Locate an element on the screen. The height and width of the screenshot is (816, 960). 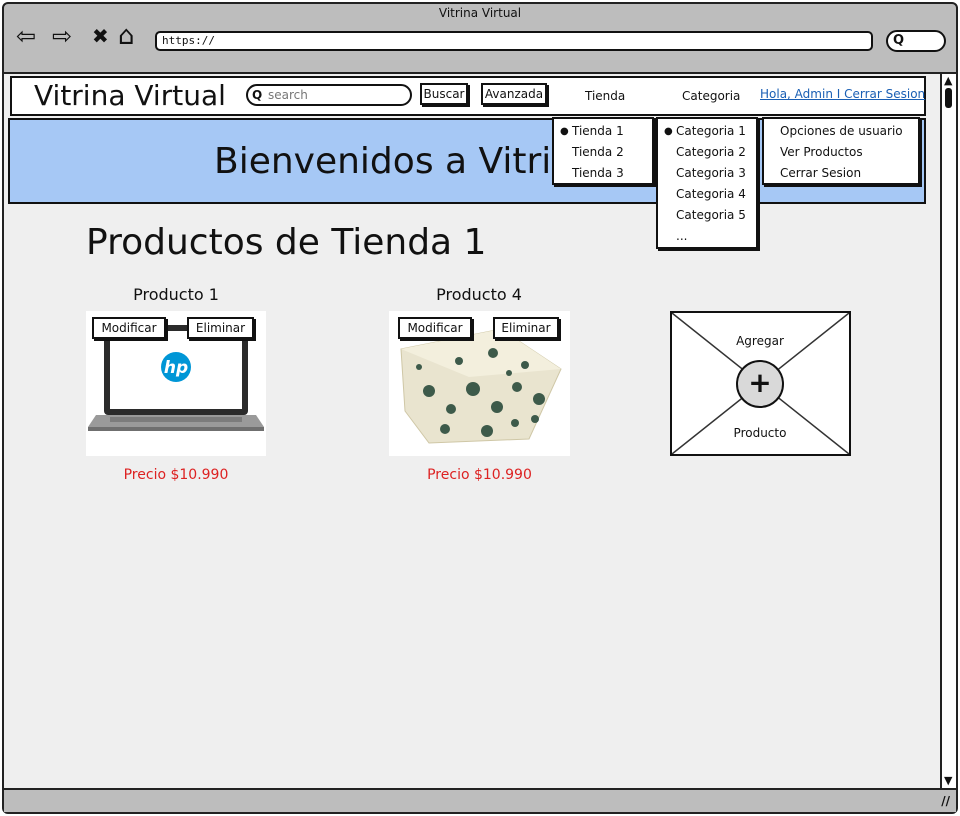
window-title: Vitrina Virtual is located at coordinates (480, 13).